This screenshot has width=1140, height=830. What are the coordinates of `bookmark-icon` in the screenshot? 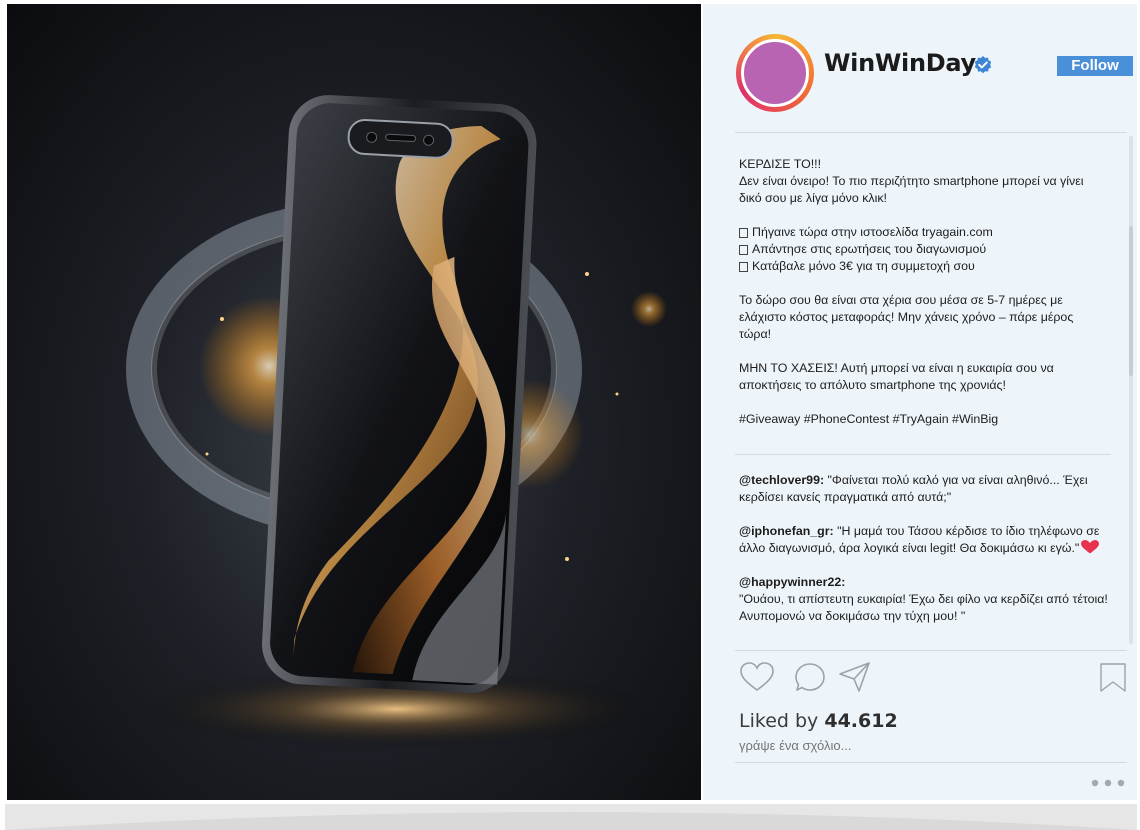 It's located at (1113, 677).